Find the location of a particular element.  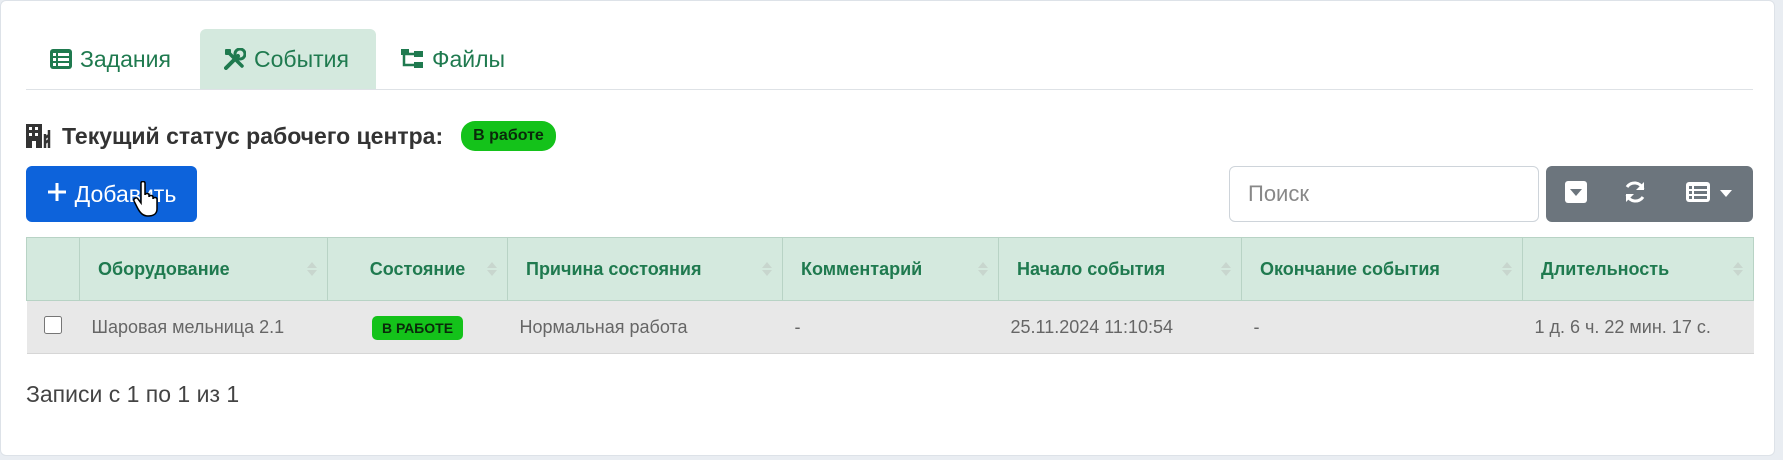

tab-files: Файлы is located at coordinates (446, 59).